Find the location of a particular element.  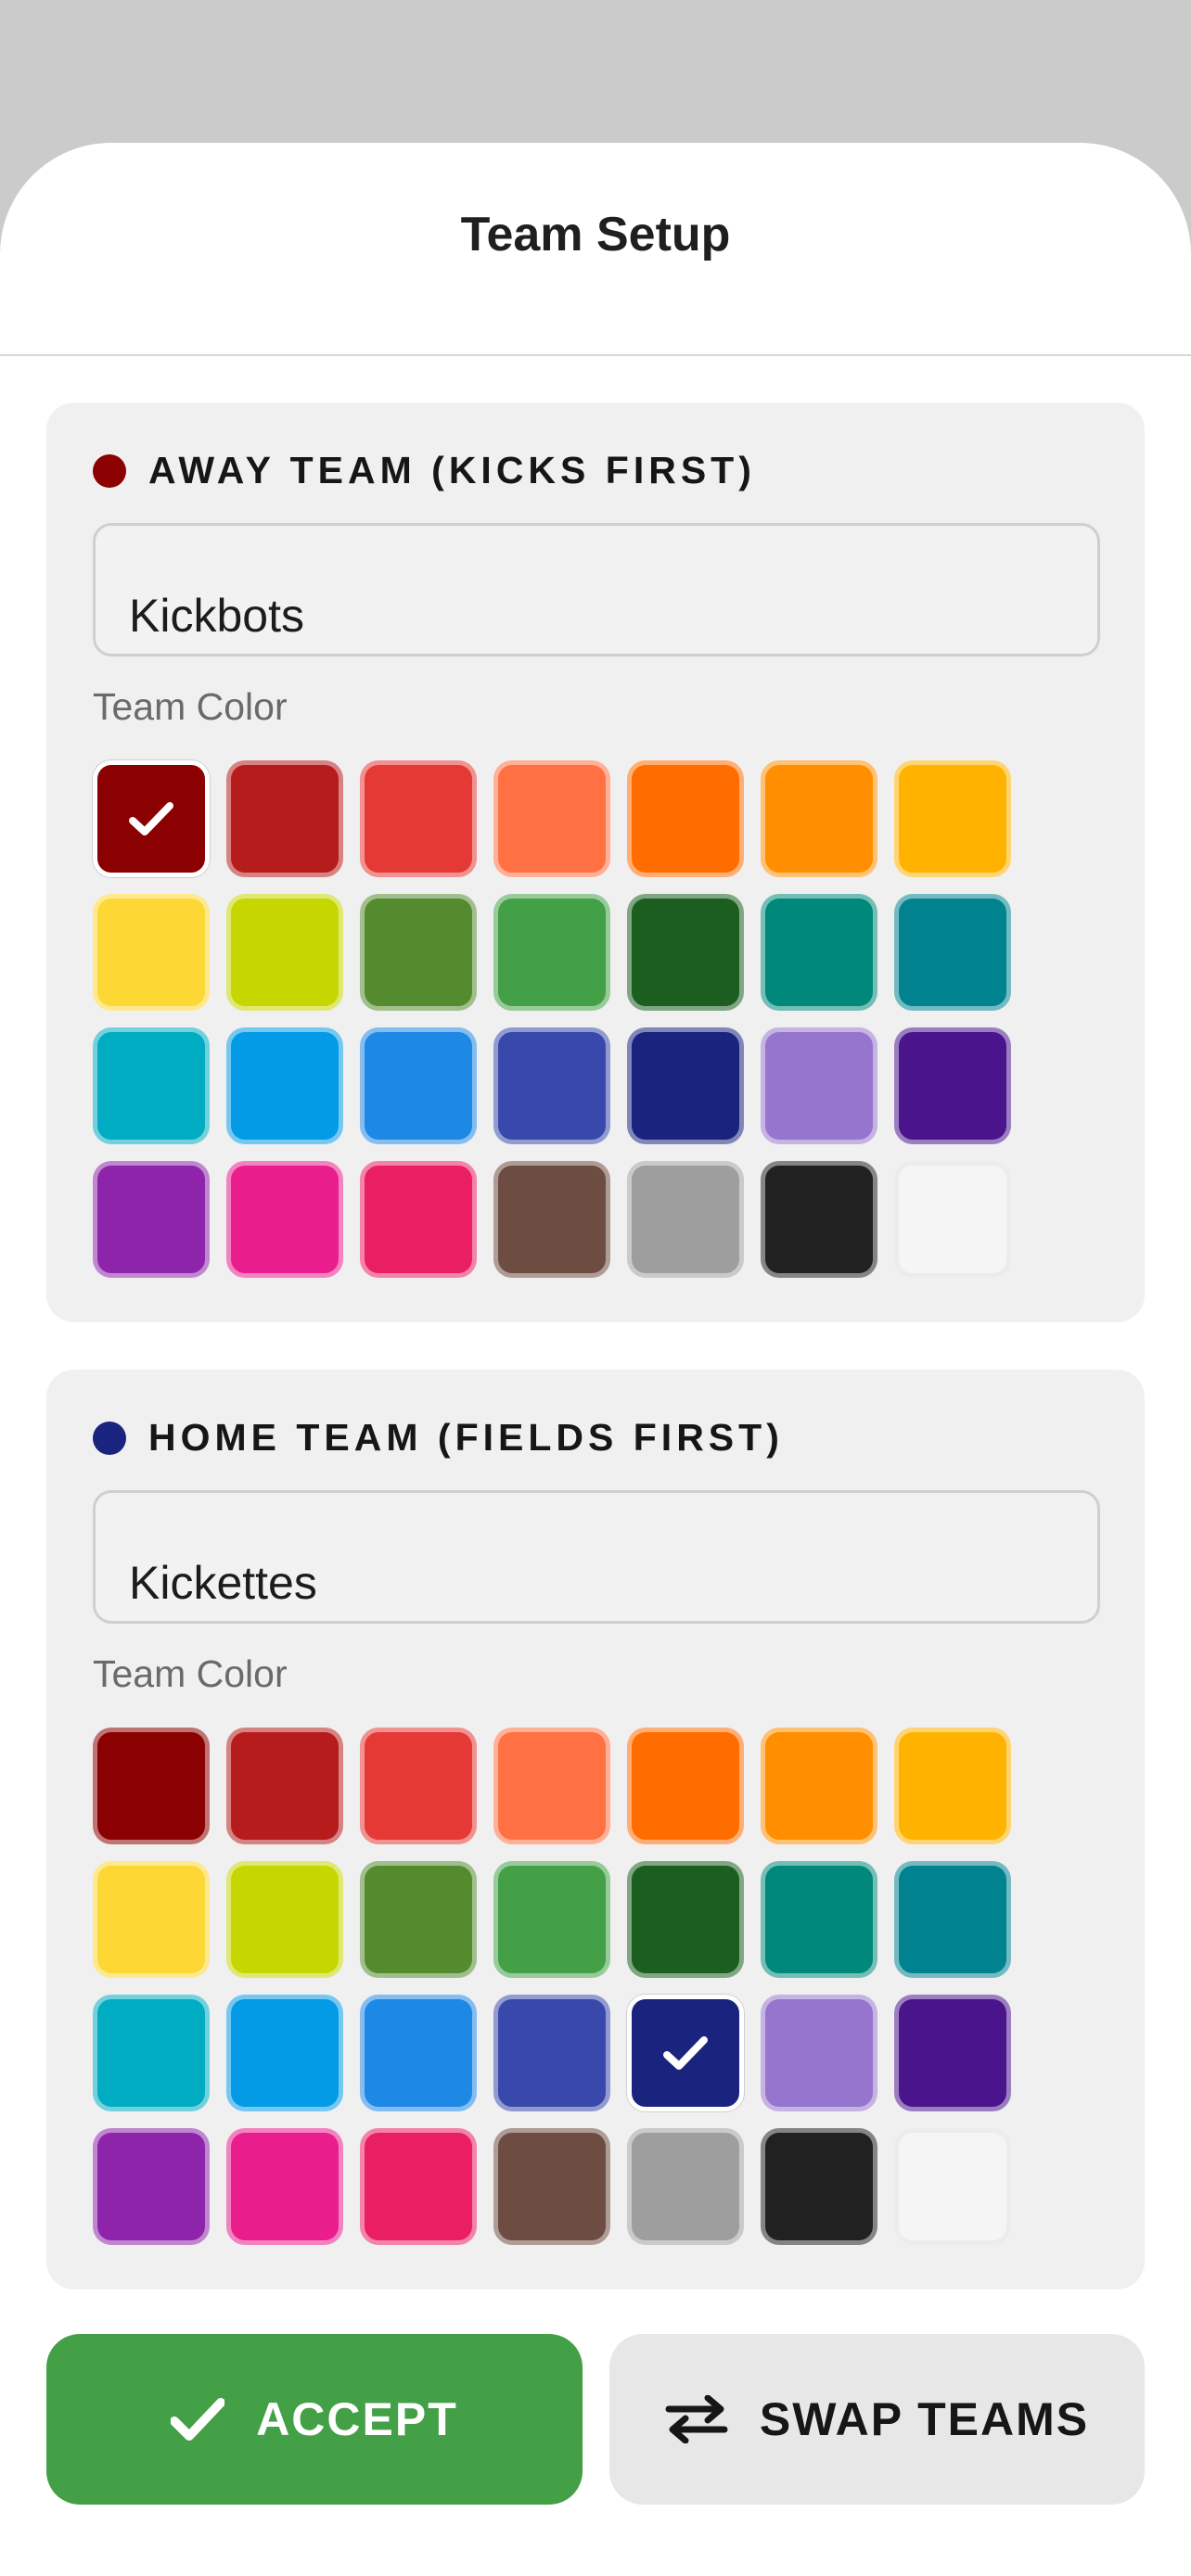

sheet-header: Team Setup is located at coordinates (595, 249).